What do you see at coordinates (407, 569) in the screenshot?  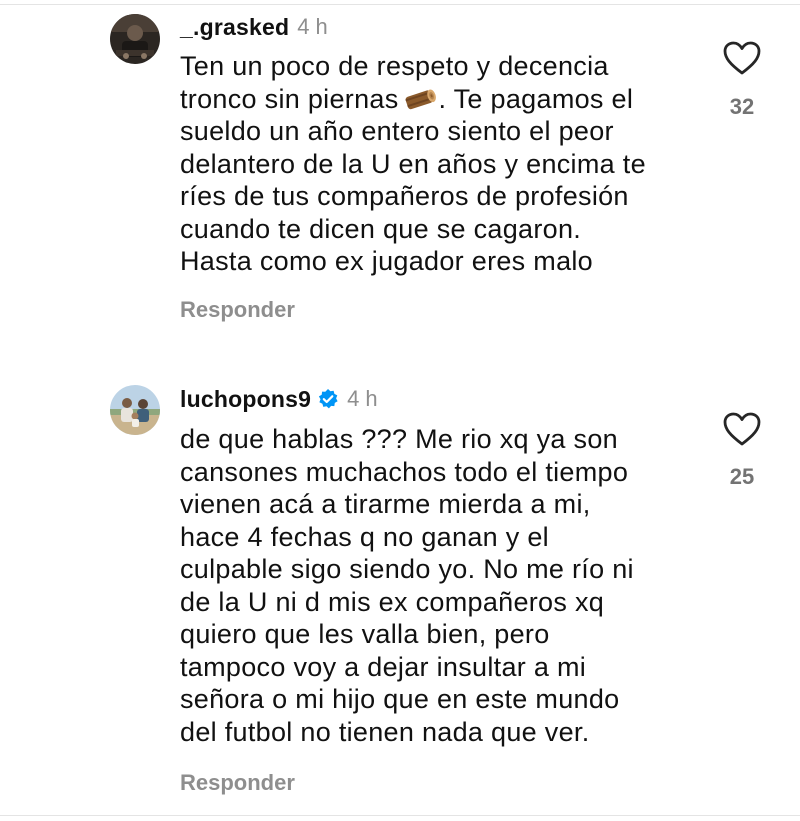 I see `comment-line: culpable sigo siendo yo. No me río ni` at bounding box center [407, 569].